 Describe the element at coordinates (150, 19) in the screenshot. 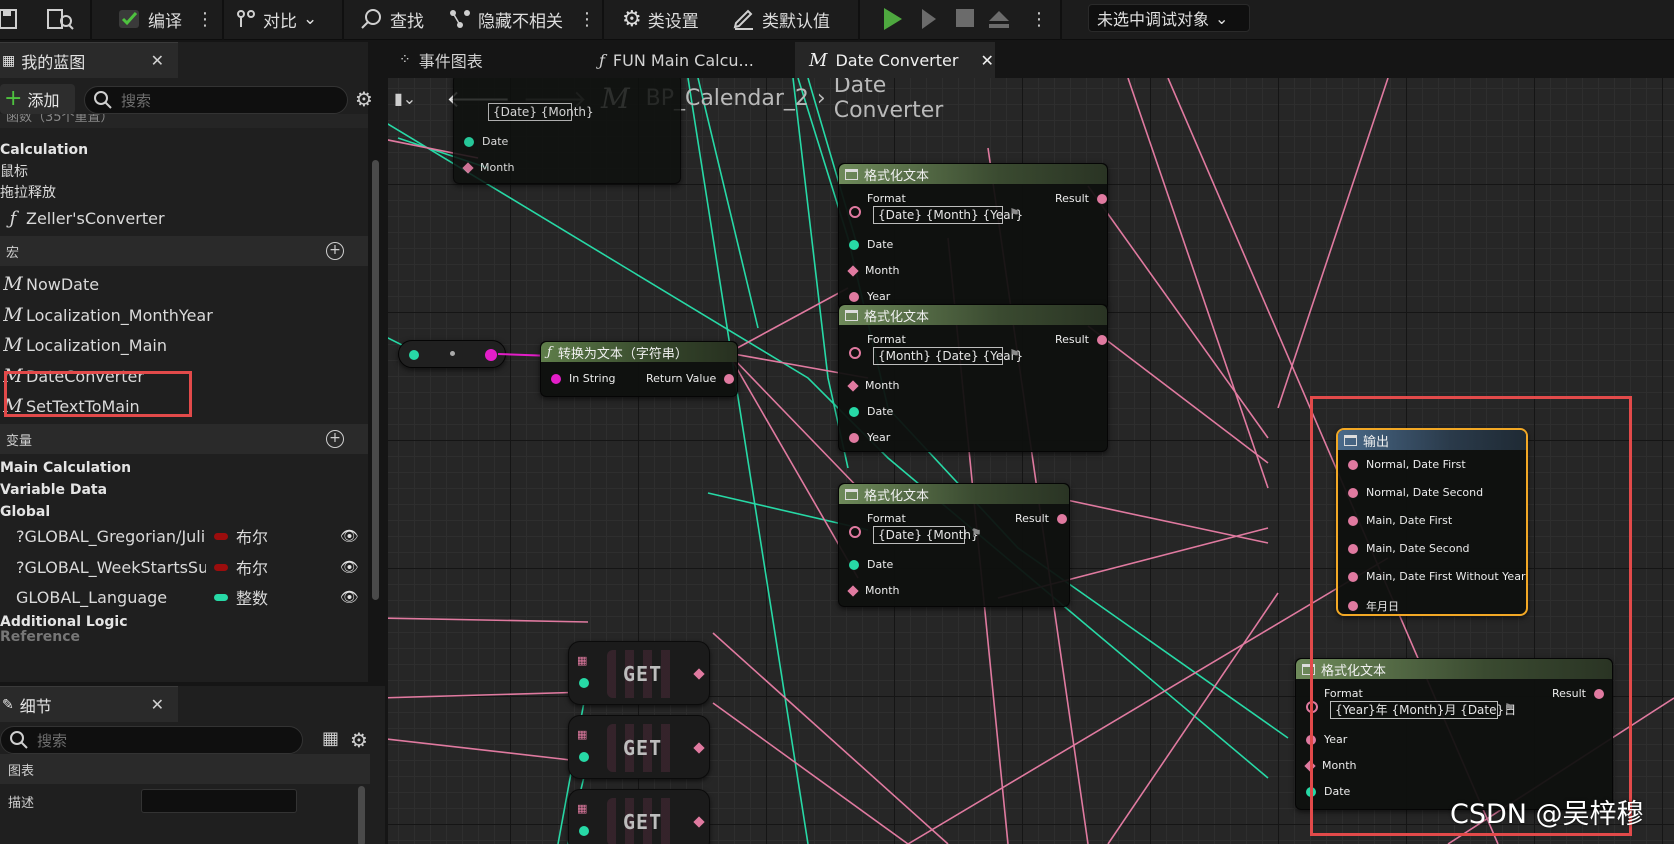

I see `compile-button: 编译` at that location.